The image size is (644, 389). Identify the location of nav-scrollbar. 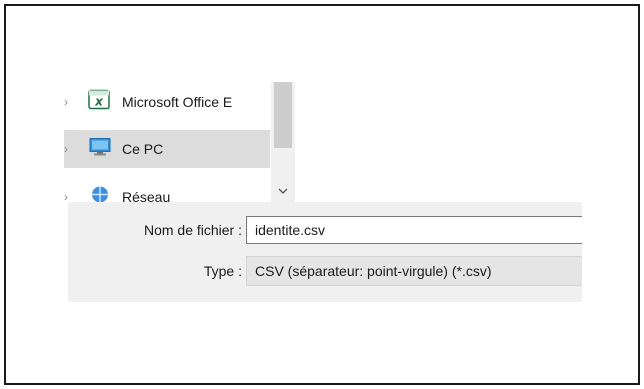
(283, 142).